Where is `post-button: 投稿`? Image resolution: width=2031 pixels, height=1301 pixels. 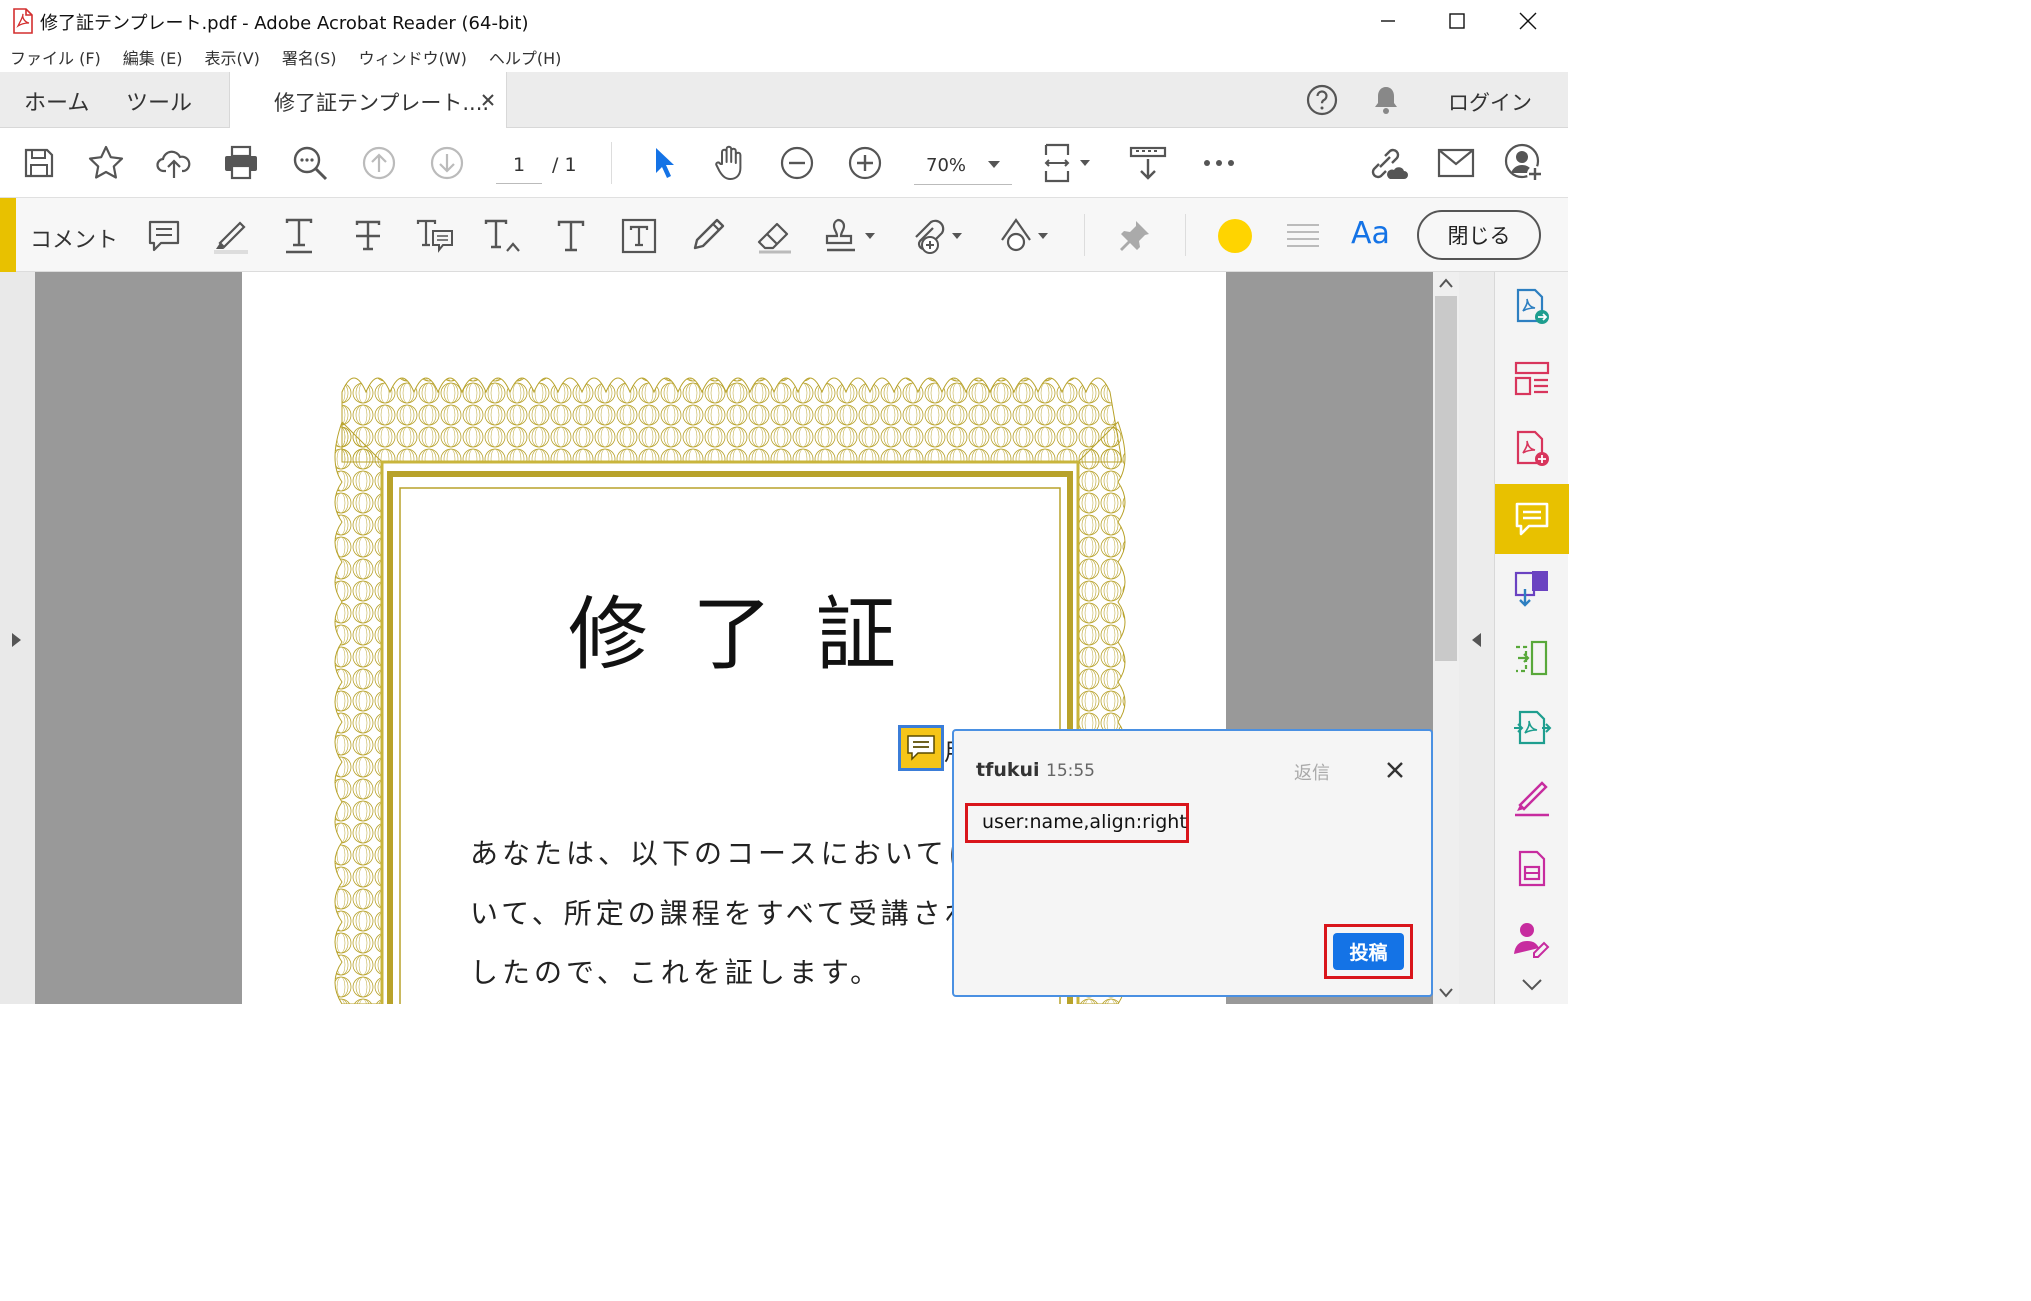 post-button: 投稿 is located at coordinates (1368, 951).